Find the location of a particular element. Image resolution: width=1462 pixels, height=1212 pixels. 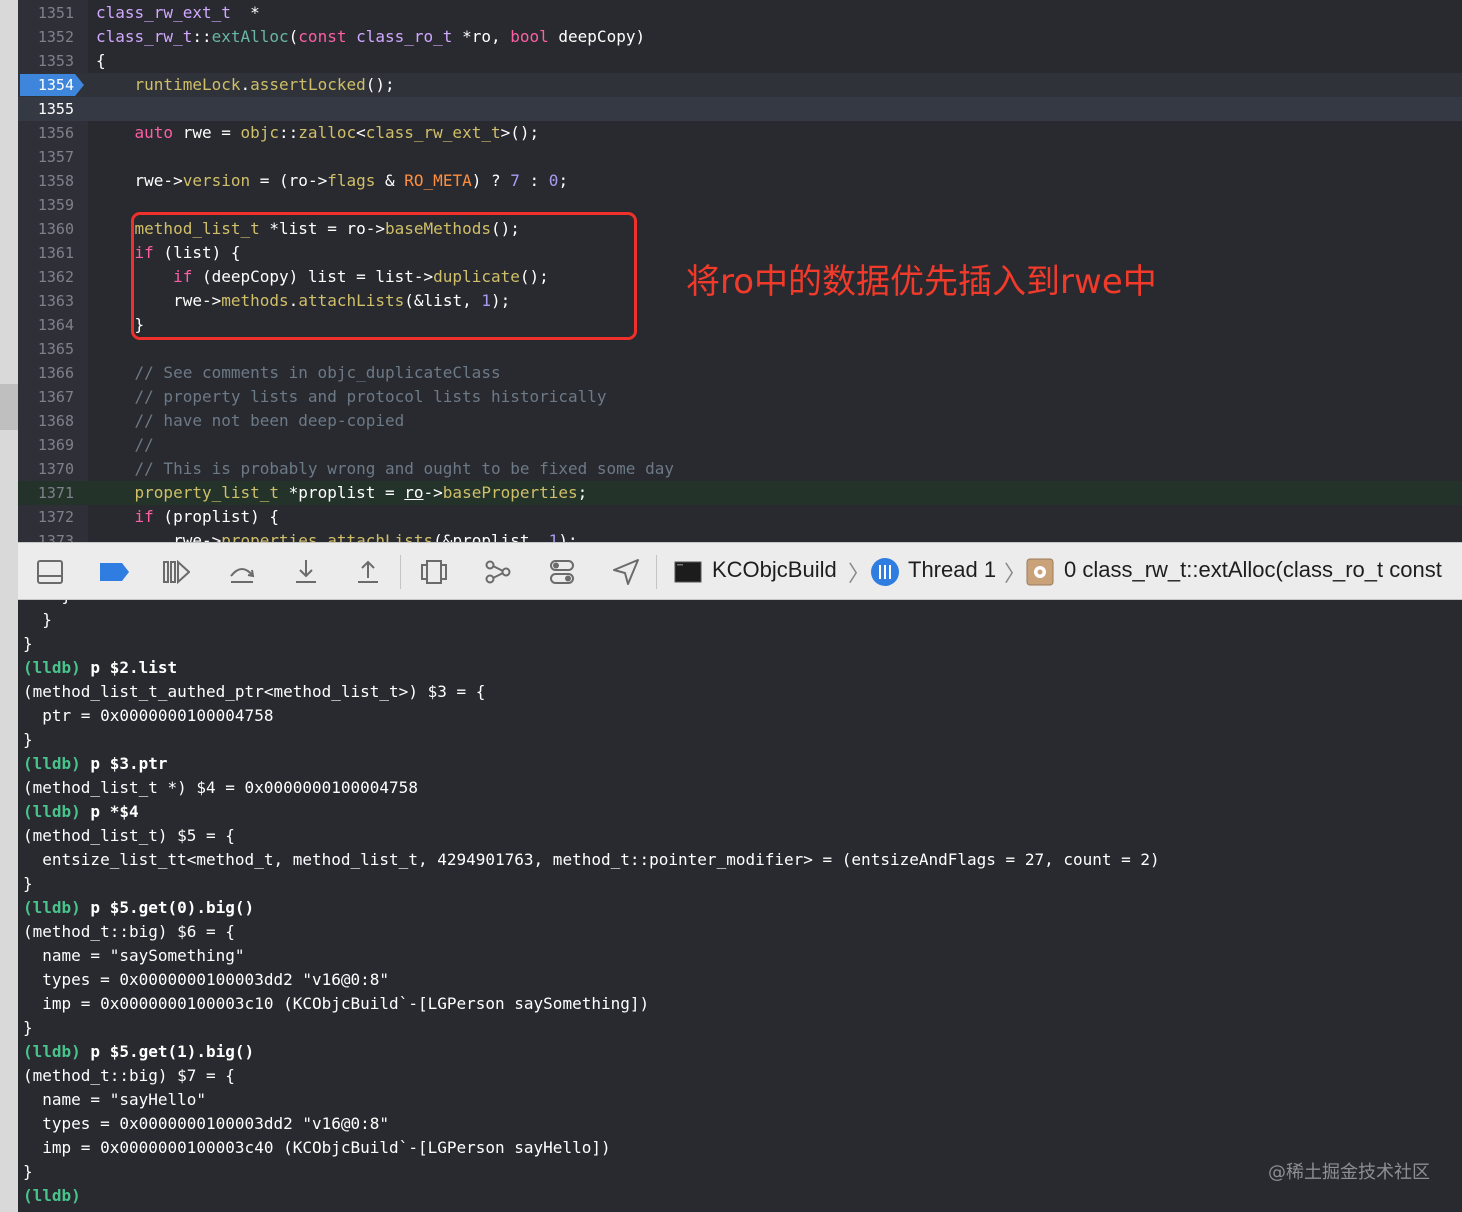

hide-debug-area-icon is located at coordinates (50, 572).